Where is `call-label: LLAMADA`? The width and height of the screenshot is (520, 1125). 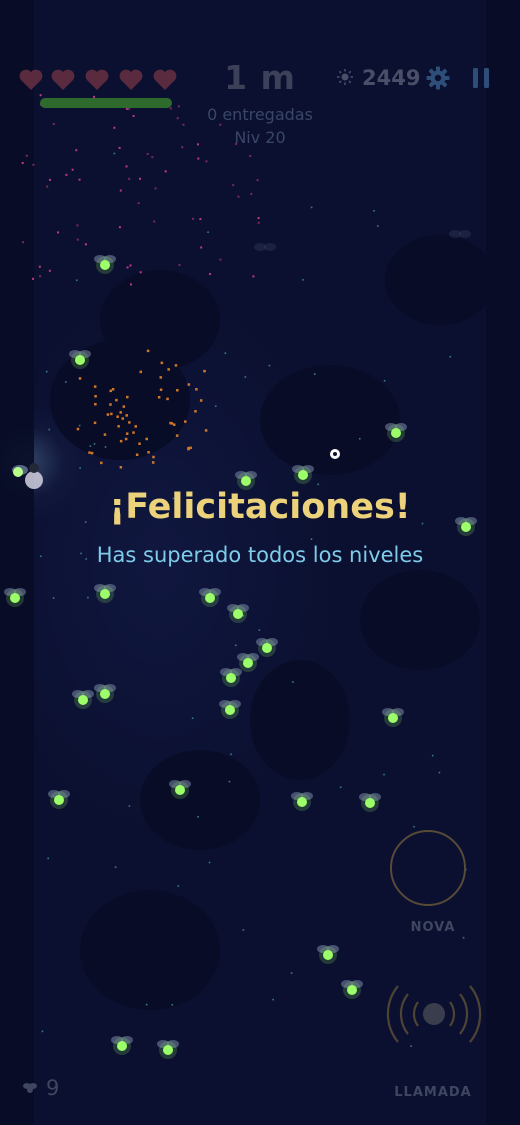 call-label: LLAMADA is located at coordinates (433, 1092).